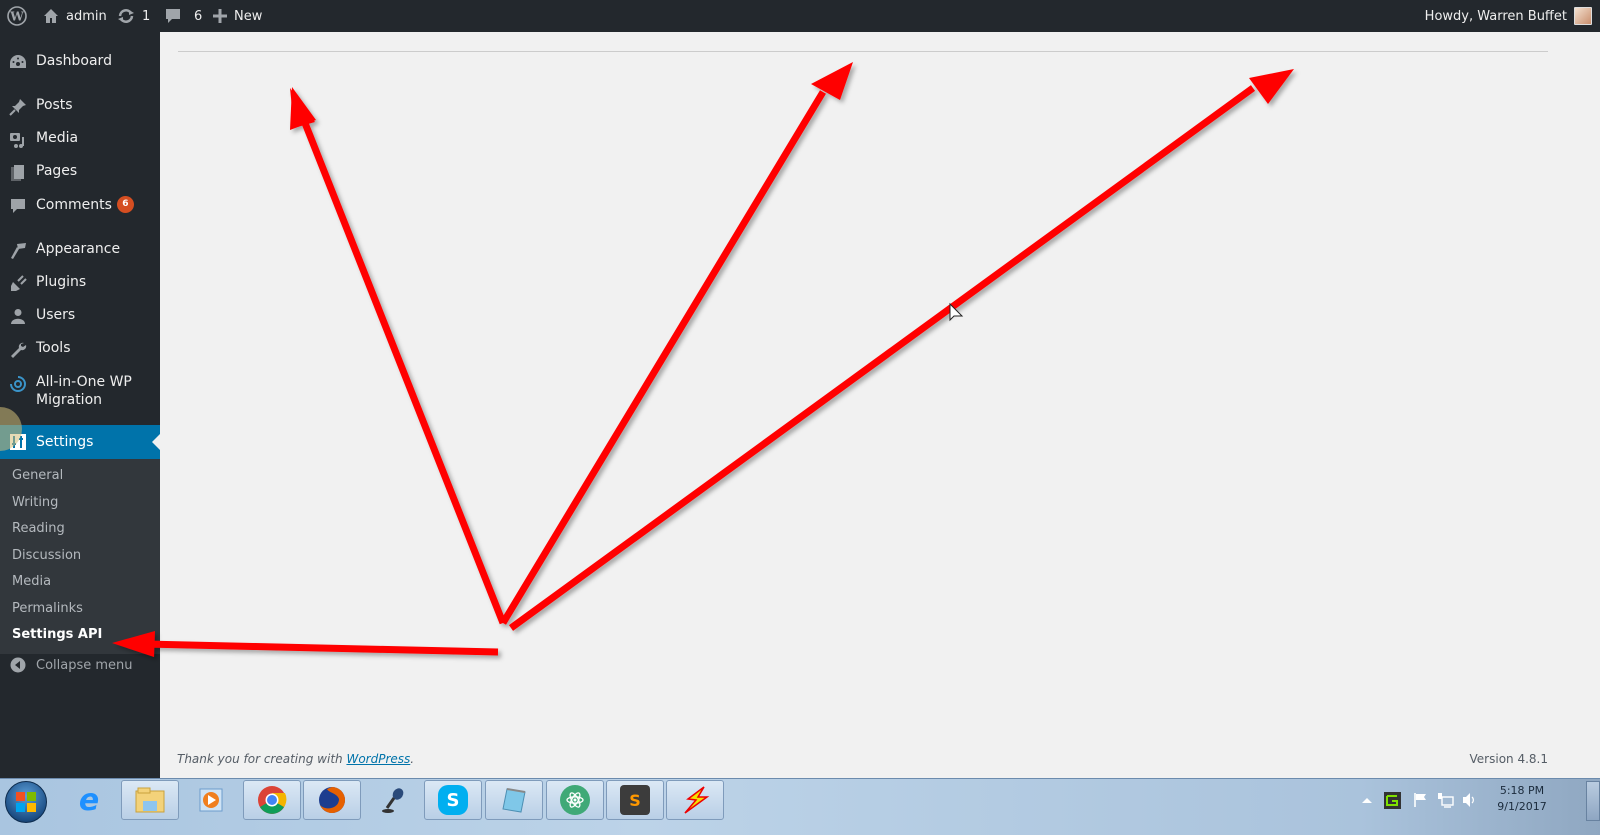  I want to click on taskbar-google-chrome, so click(272, 800).